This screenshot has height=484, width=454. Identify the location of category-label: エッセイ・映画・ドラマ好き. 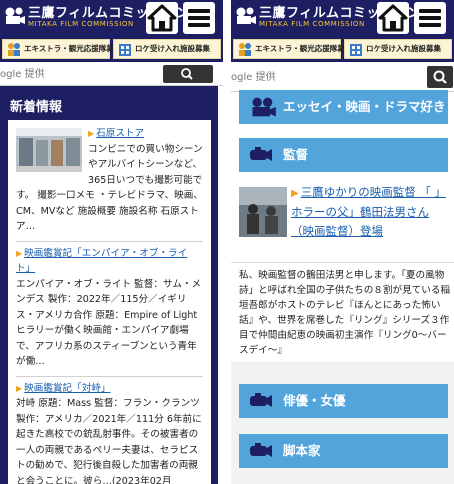
(364, 106).